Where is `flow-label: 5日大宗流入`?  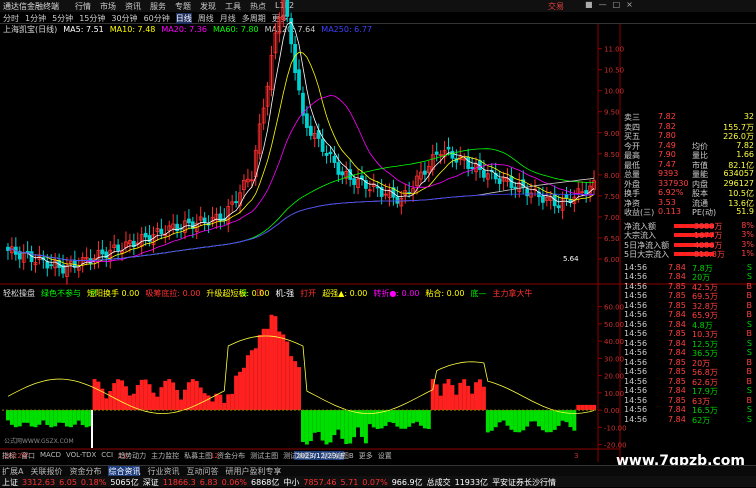 flow-label: 5日大宗流入 is located at coordinates (647, 254).